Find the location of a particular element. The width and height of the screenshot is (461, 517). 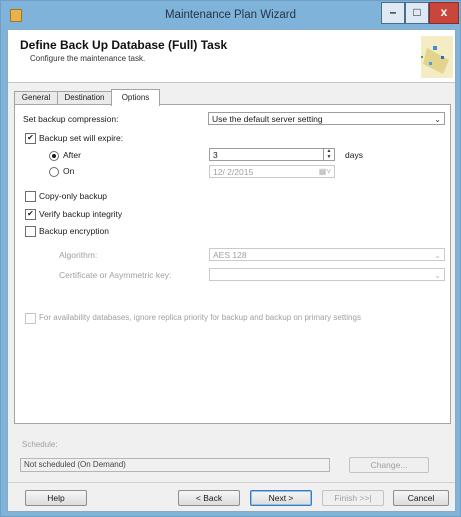

copy-only-label: Copy-only backup is located at coordinates (73, 196).